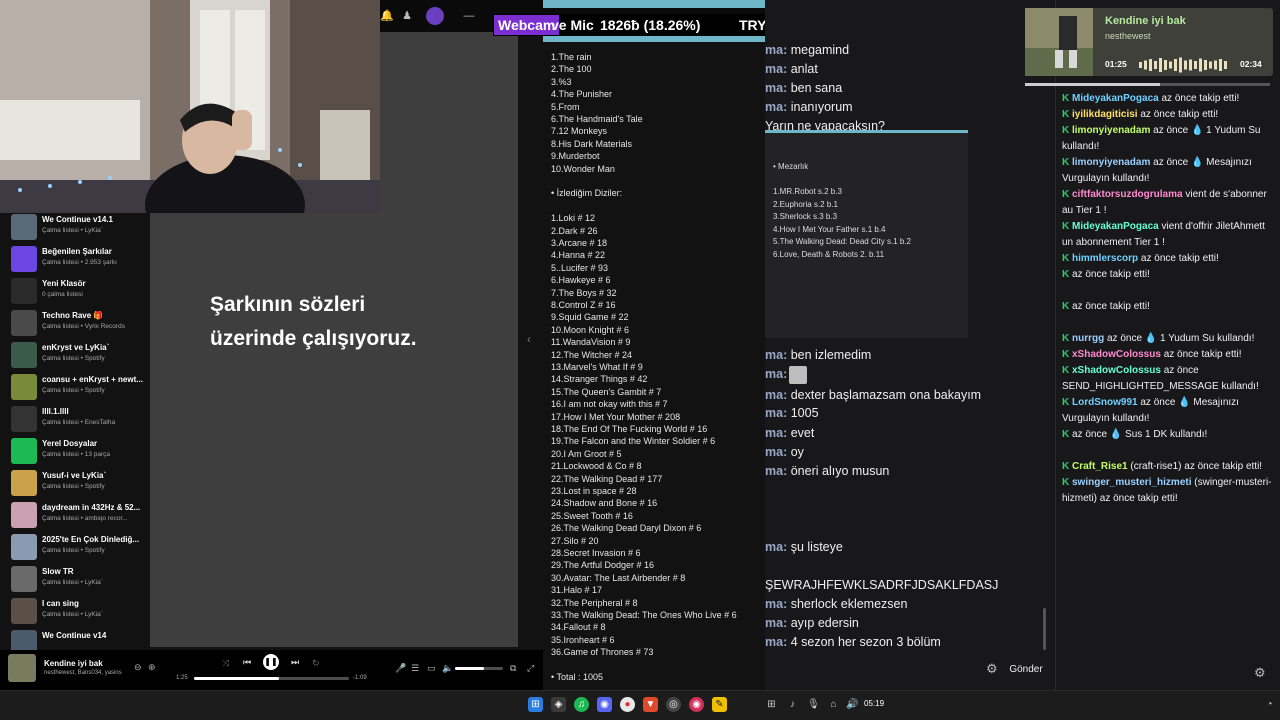  Describe the element at coordinates (271, 678) in the screenshot. I see `progress-track` at that location.